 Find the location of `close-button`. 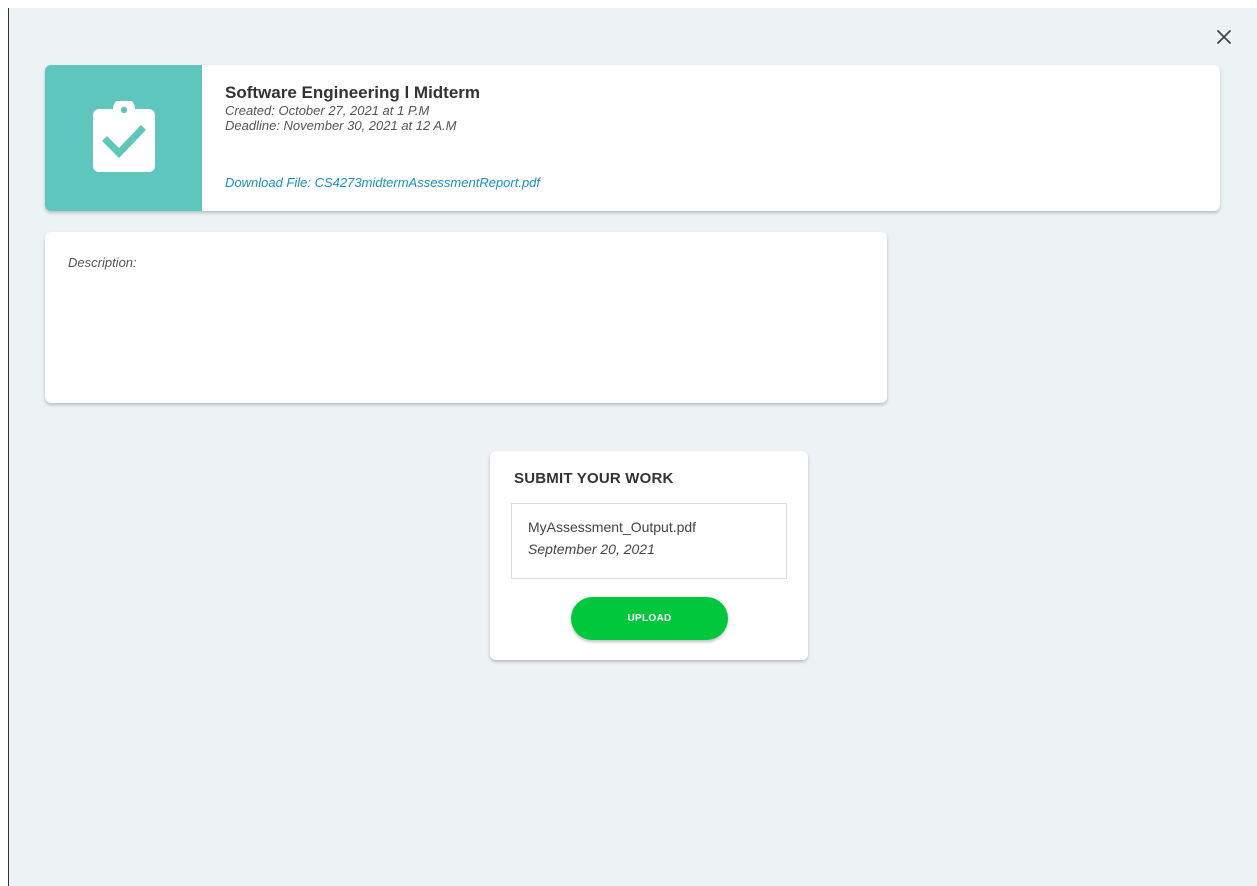

close-button is located at coordinates (1224, 37).